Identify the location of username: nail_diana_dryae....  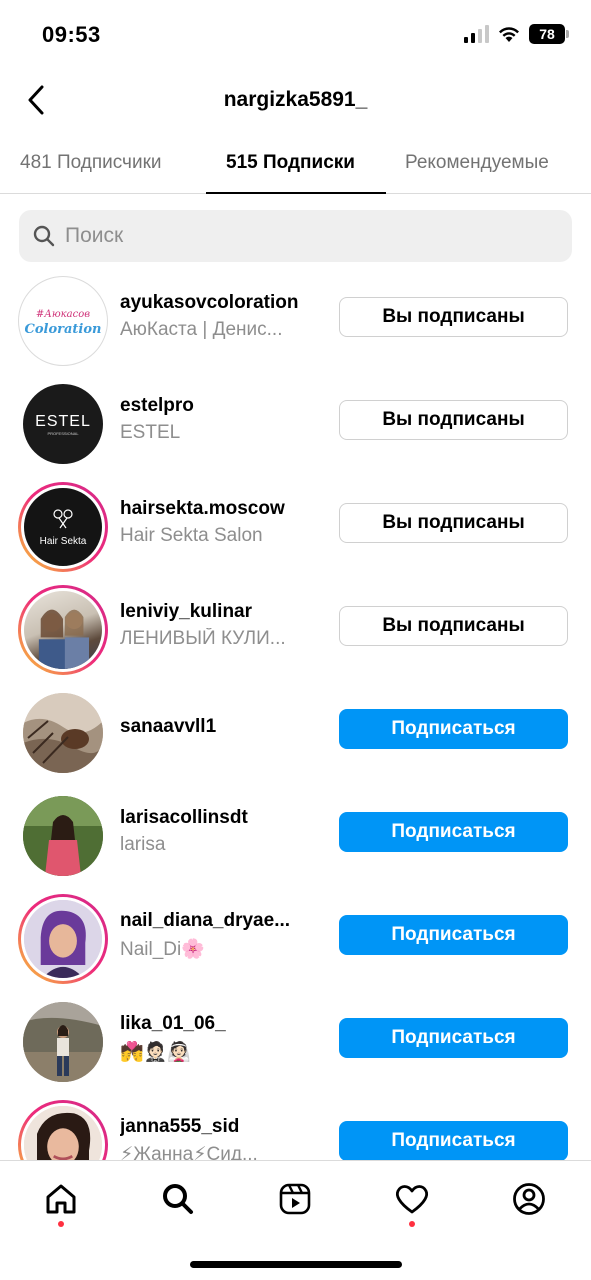
(220, 921).